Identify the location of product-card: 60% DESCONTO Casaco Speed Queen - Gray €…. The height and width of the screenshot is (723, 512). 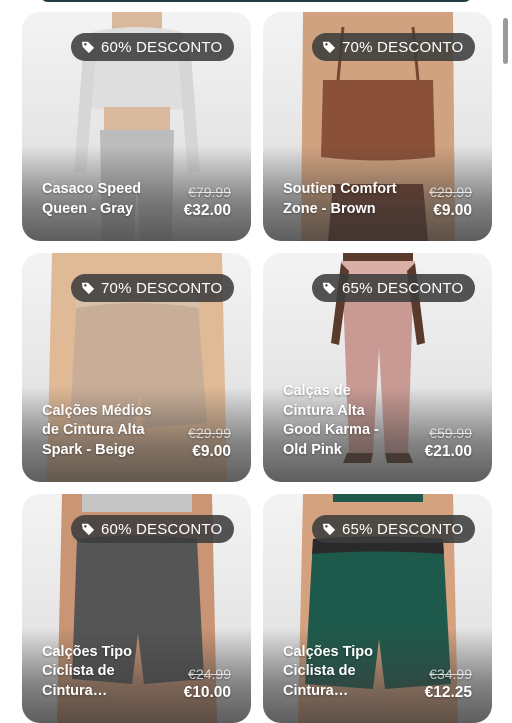
(136, 126).